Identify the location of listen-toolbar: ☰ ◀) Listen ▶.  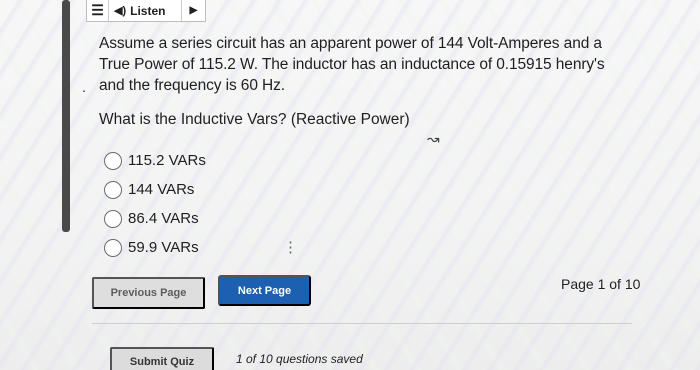
(146, 11).